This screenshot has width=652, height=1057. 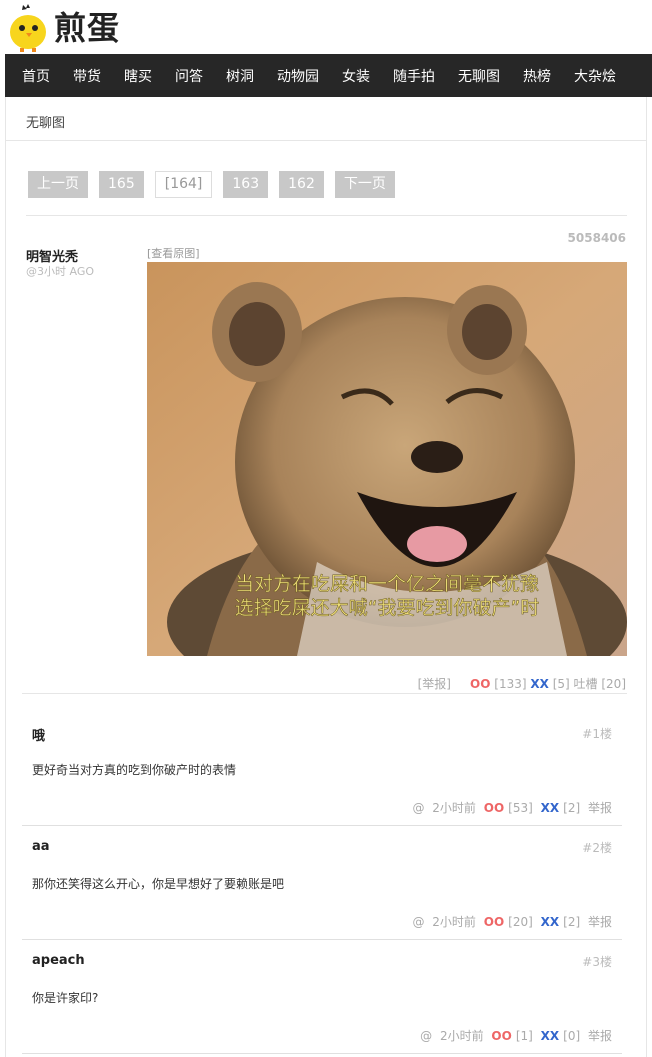 I want to click on image-caption-line1: 当对方在吃屎和一个亿之间毫不犹豫, so click(x=387, y=584).